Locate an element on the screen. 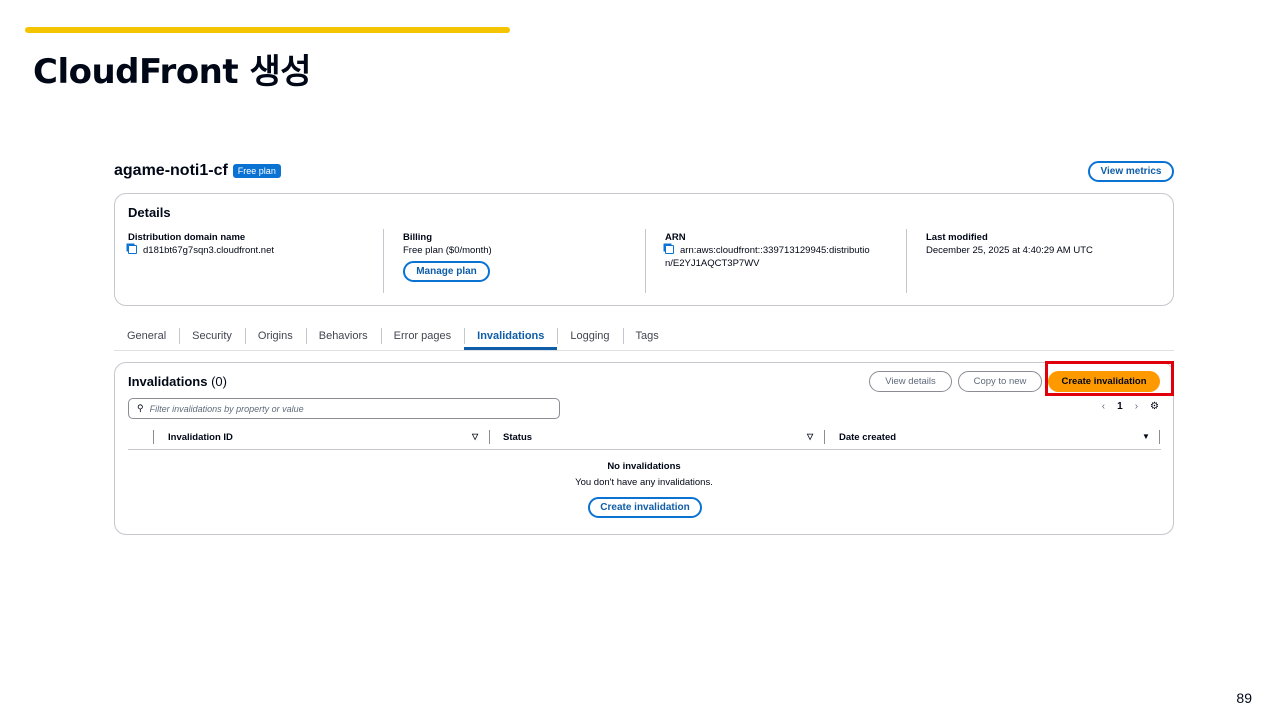 The image size is (1280, 720). modified-value: December 25, 2025 at 4:40:29 AM UTC is located at coordinates (1009, 250).